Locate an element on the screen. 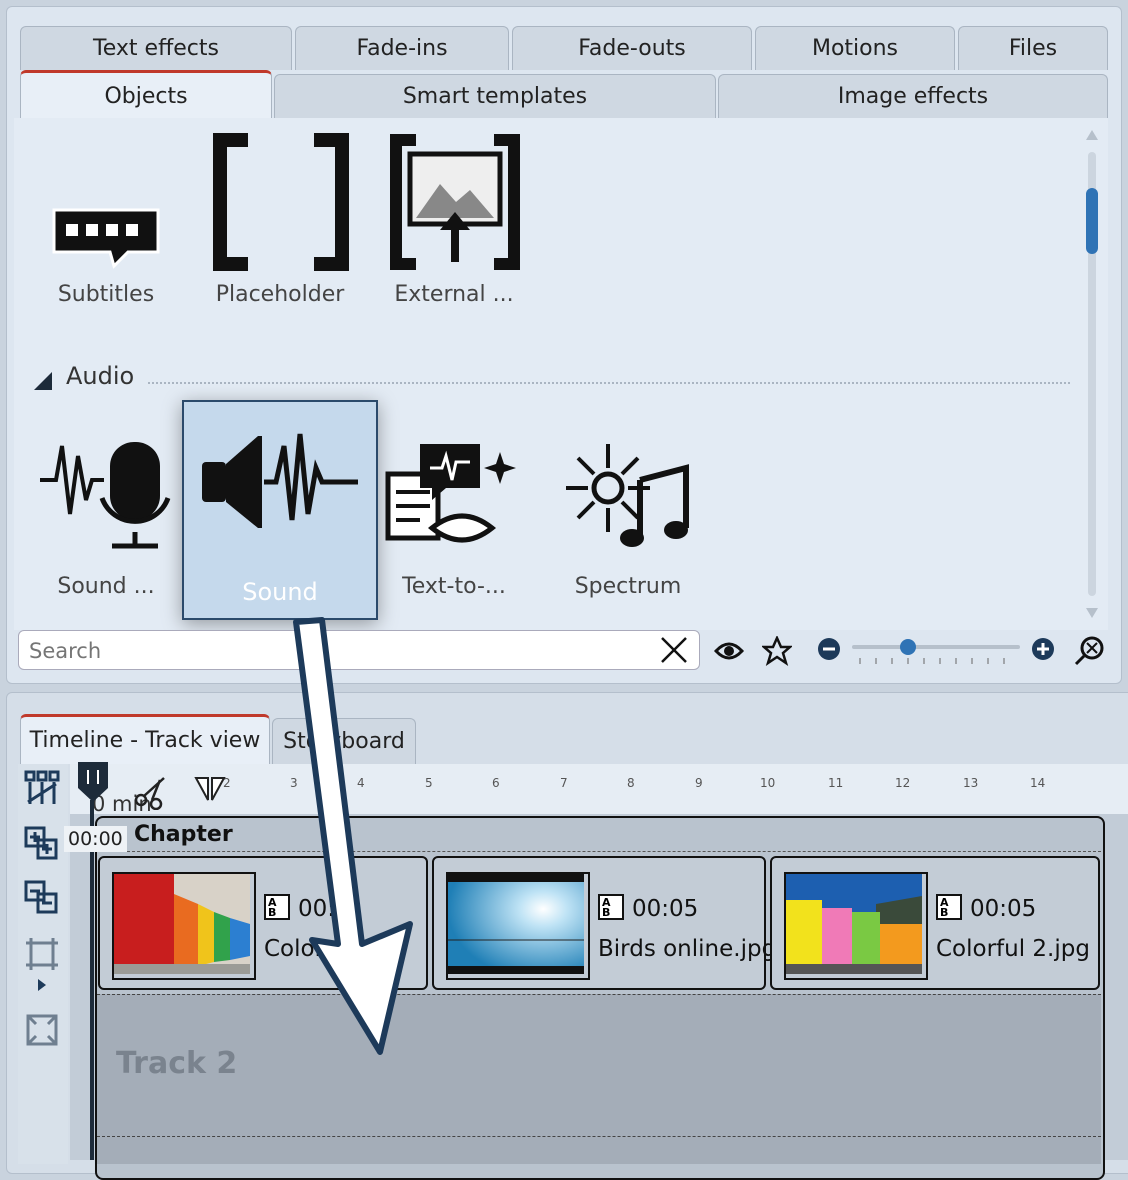  ruler-tick: 10 is located at coordinates (768, 783).